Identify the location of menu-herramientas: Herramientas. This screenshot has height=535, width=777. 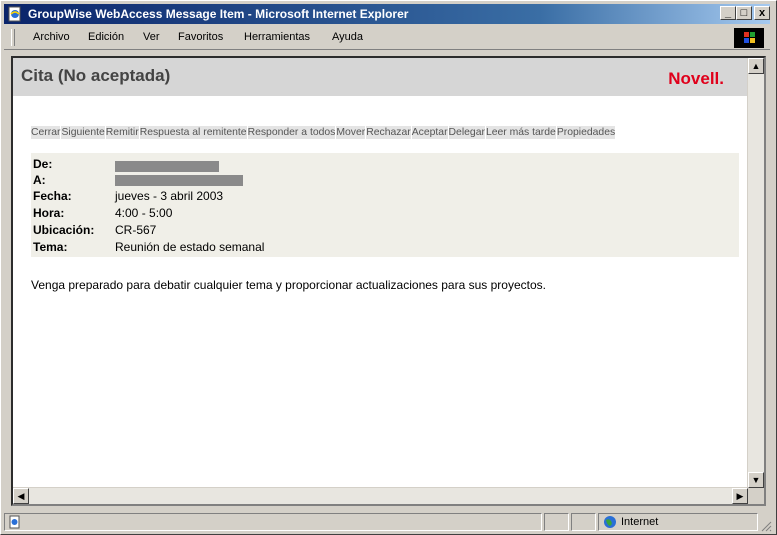
(277, 37).